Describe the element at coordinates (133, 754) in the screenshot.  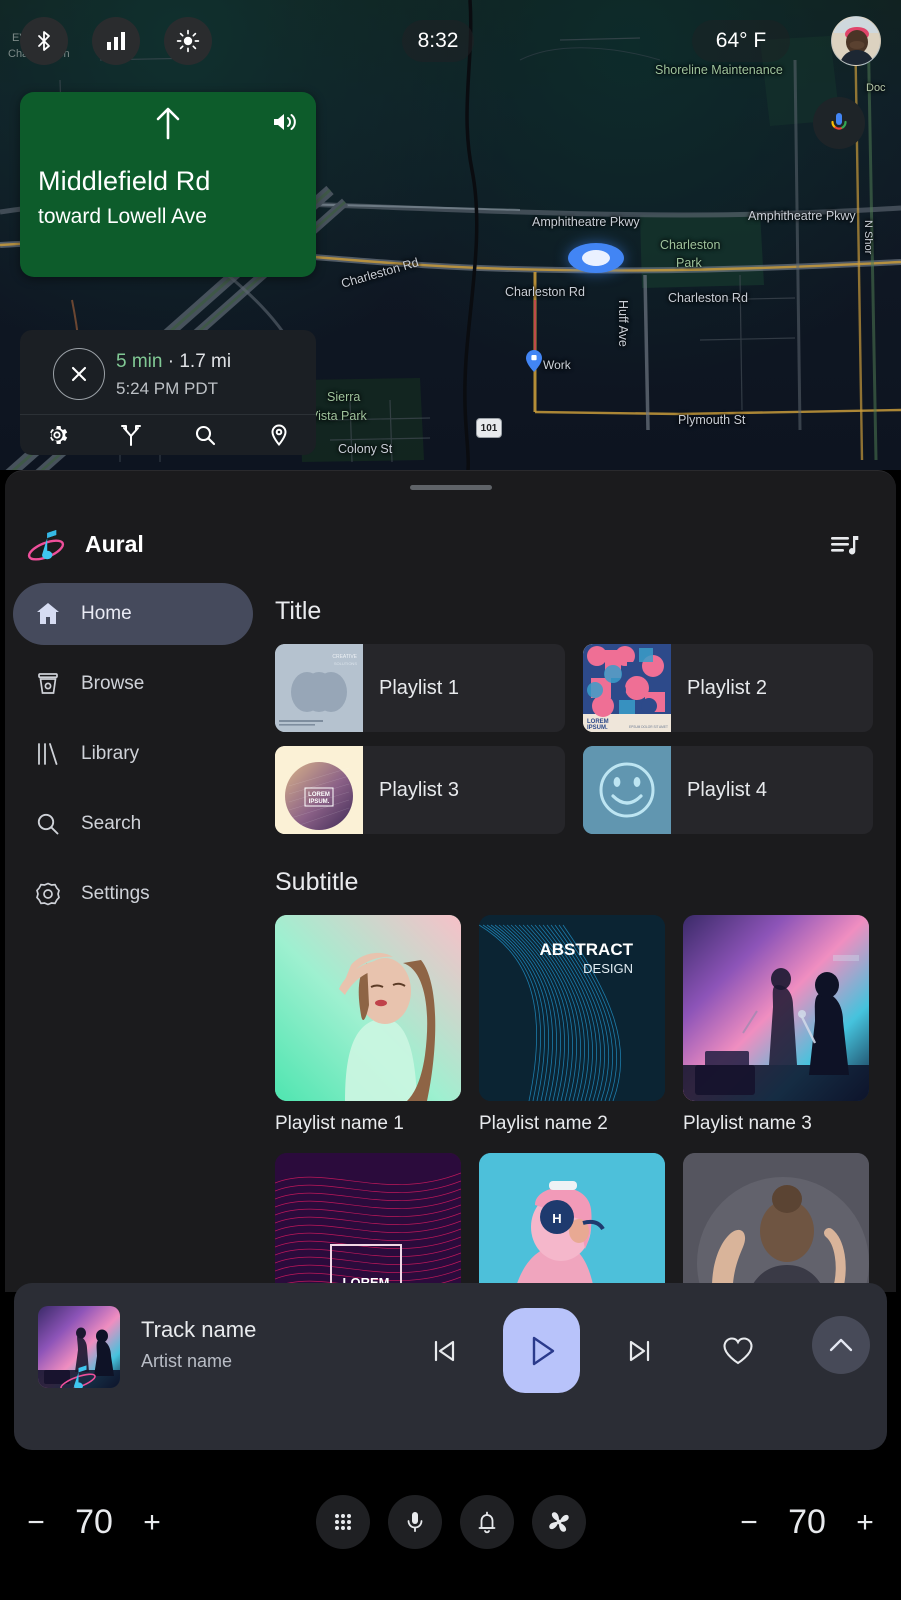
I see `sidebar-item-library: Library` at that location.